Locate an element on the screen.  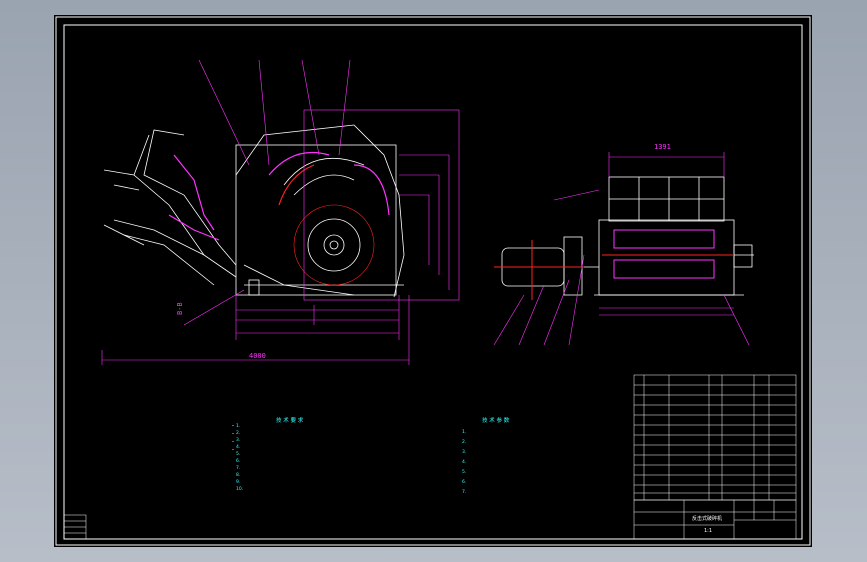
notes-right-line-5: 5. is located at coordinates (464, 472).